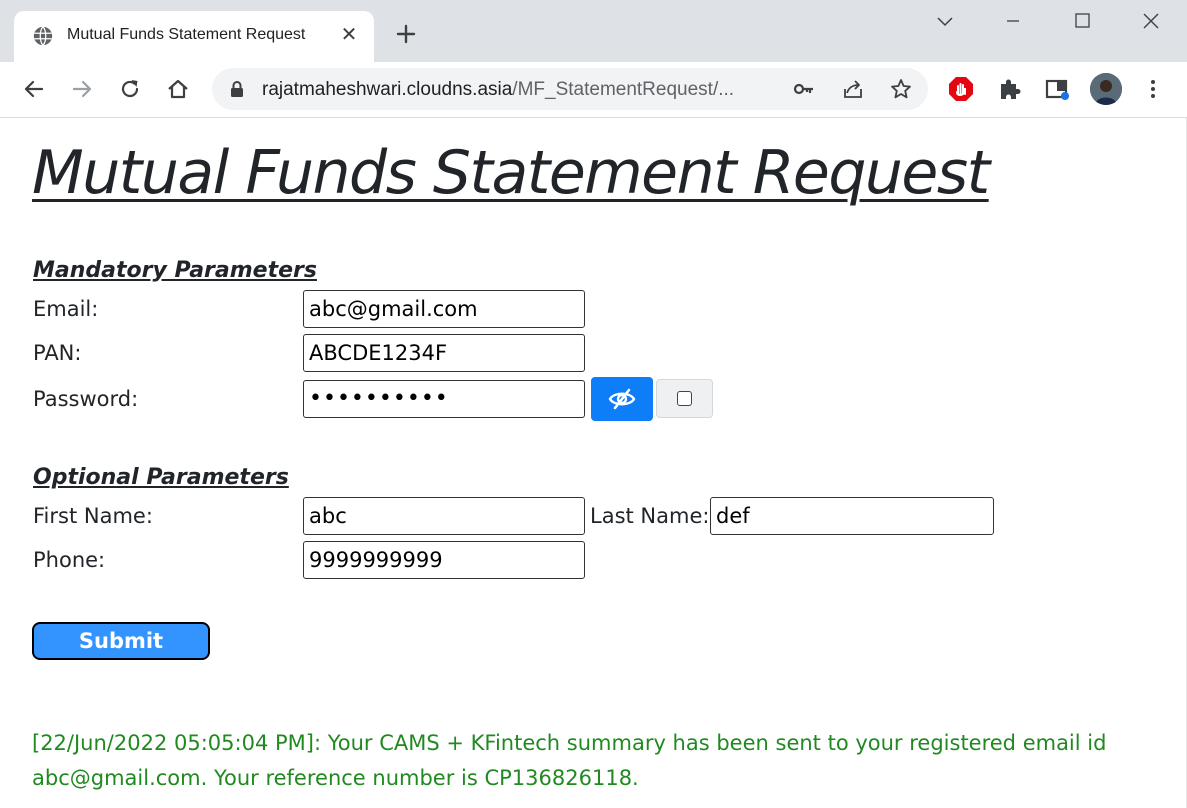  Describe the element at coordinates (69, 560) in the screenshot. I see `phone-label: Phone:` at that location.